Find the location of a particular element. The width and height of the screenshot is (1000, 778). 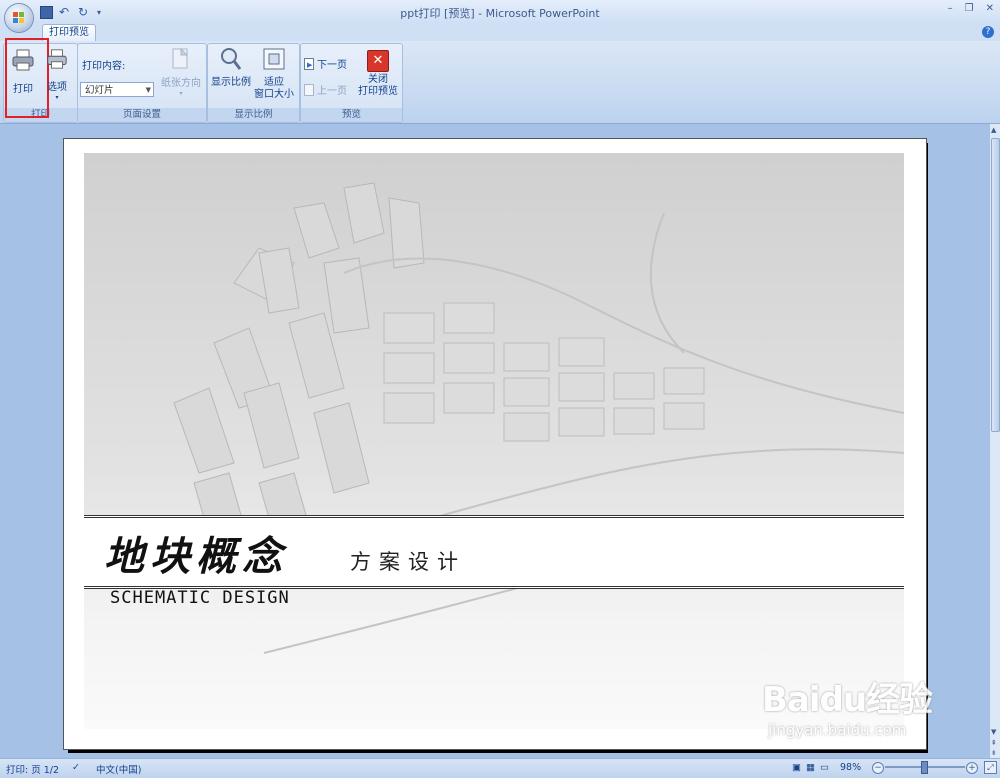

fit-window-label-1: 适应 is located at coordinates (274, 82).